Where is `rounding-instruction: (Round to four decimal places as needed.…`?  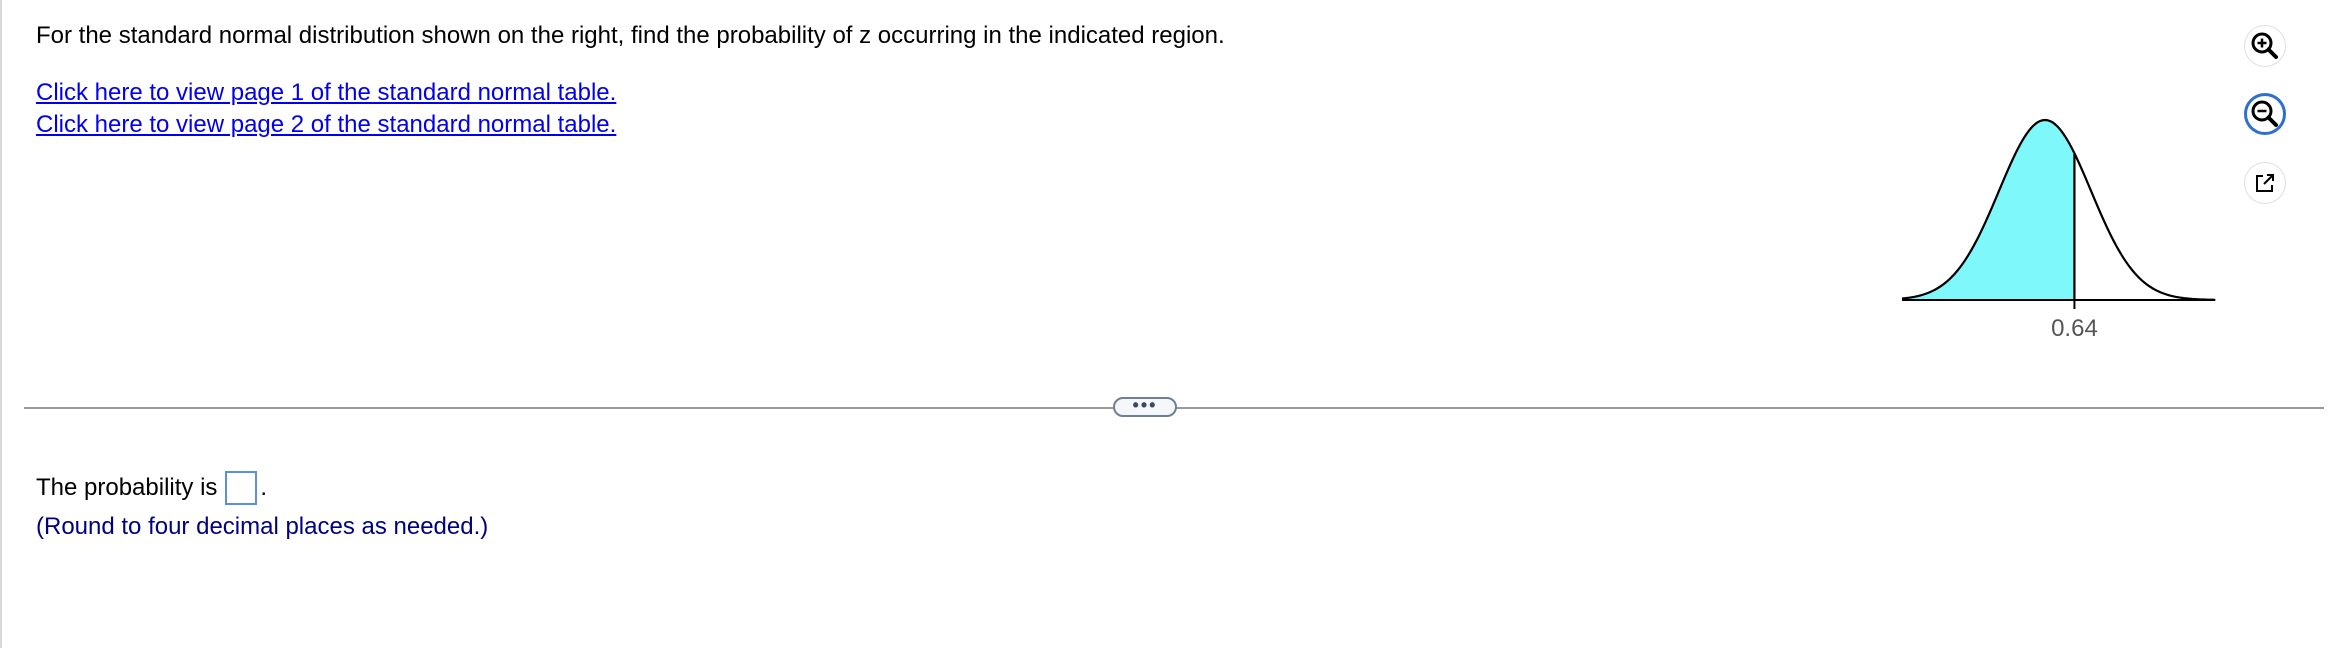
rounding-instruction: (Round to four decimal places as needed.… is located at coordinates (262, 526).